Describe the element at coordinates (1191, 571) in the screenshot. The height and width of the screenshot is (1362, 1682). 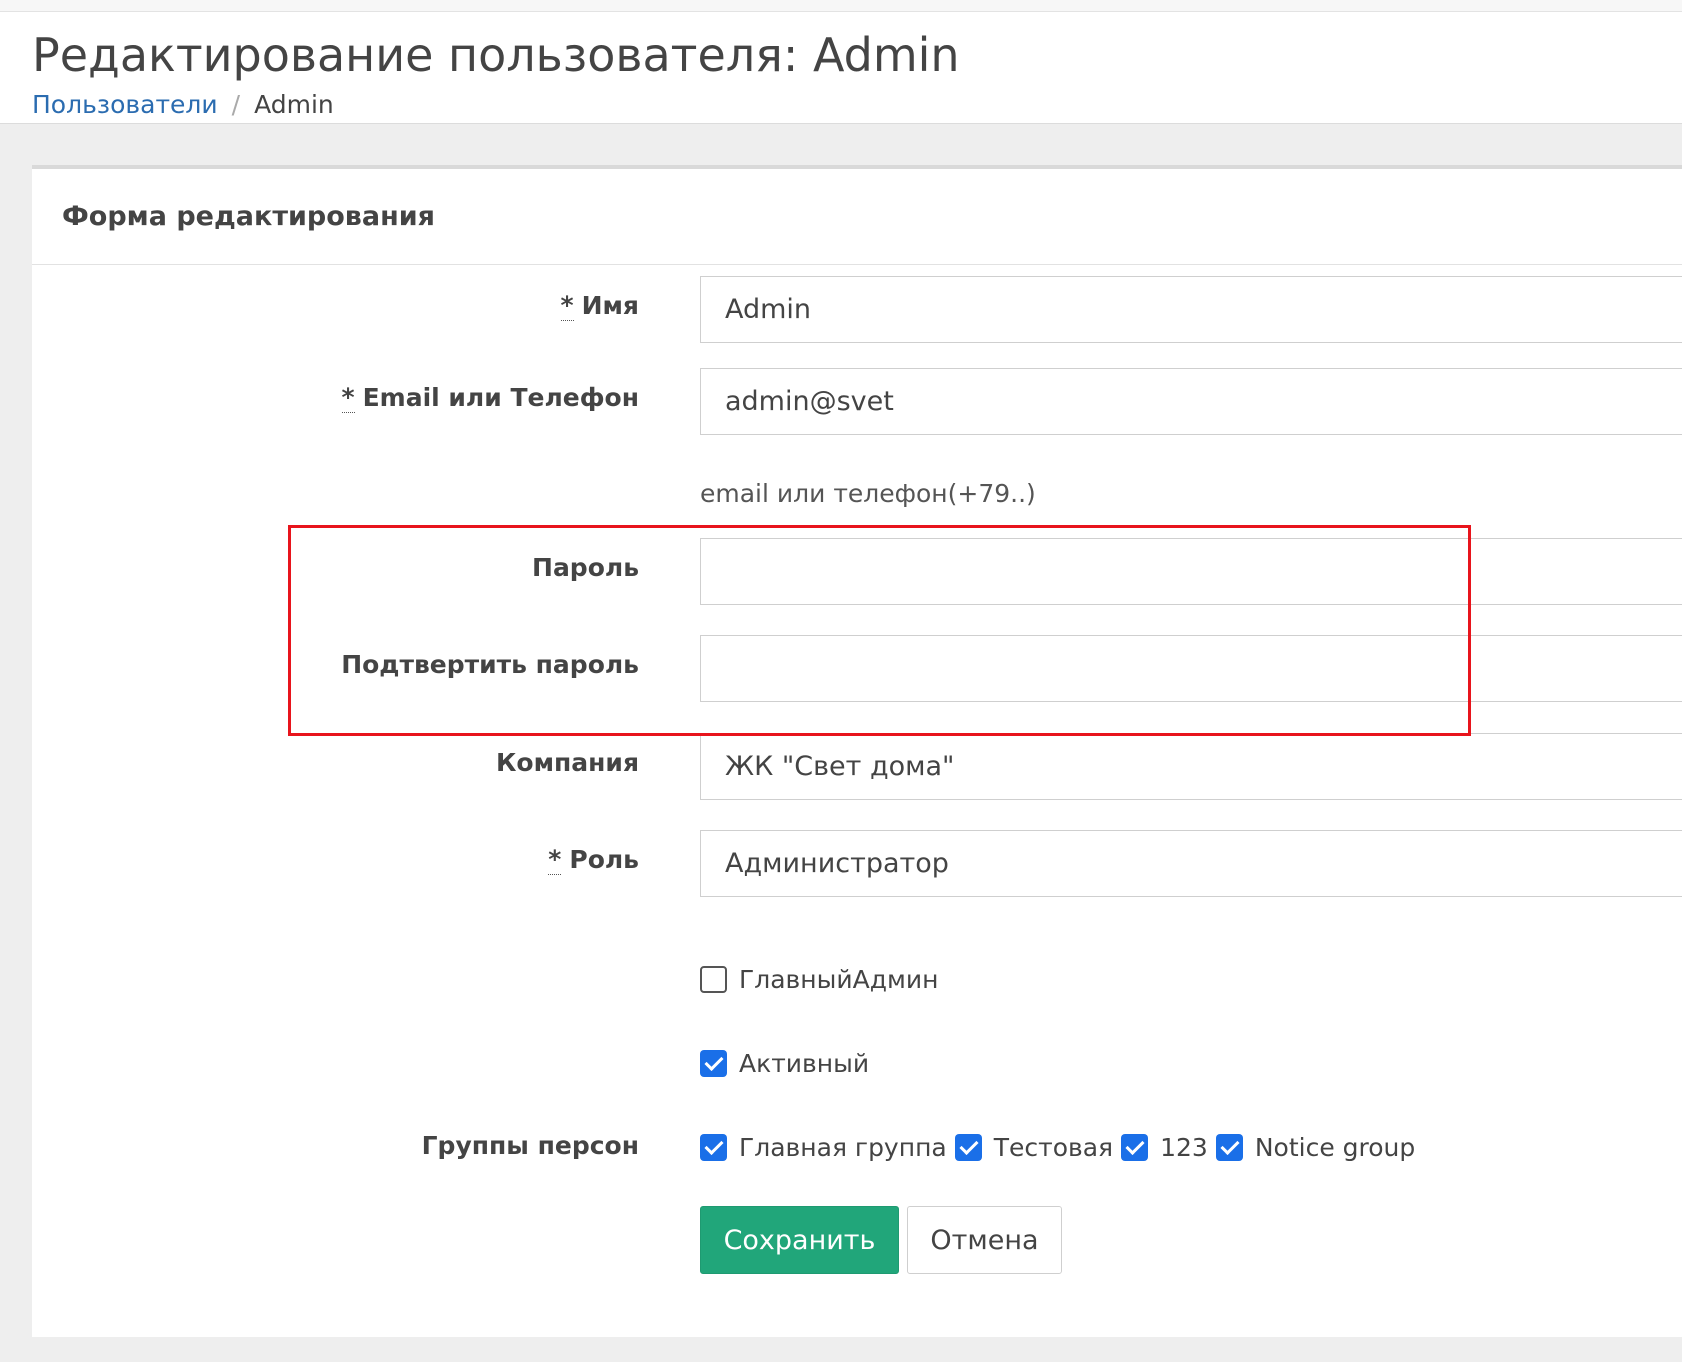
I see `password-input` at that location.